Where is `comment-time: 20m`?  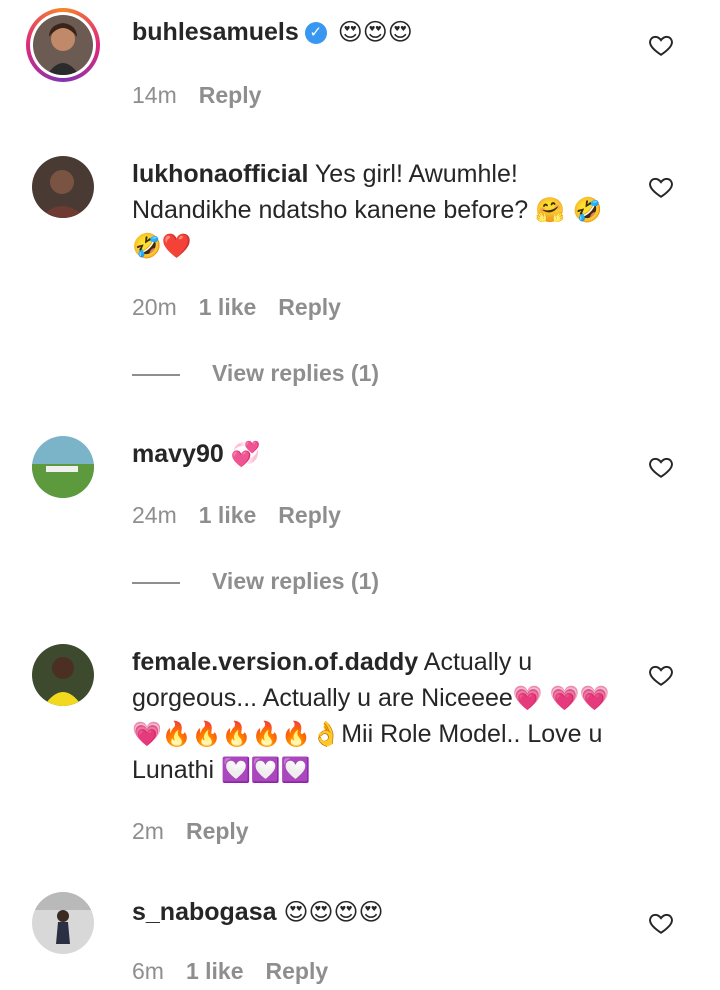
comment-time: 20m is located at coordinates (154, 307).